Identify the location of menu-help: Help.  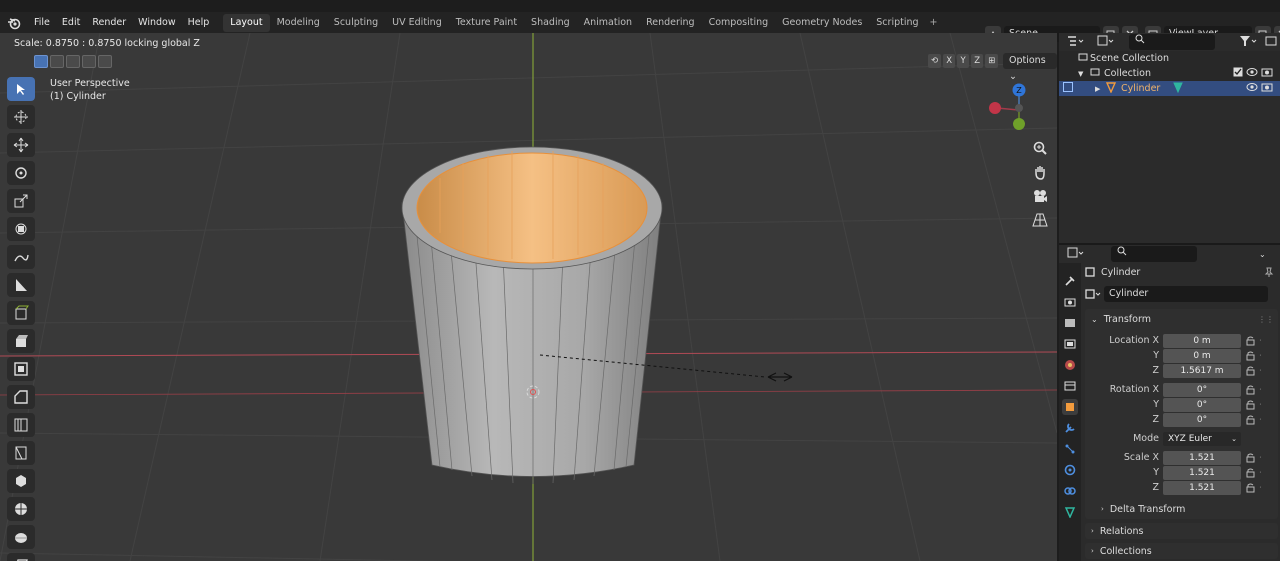
(199, 22).